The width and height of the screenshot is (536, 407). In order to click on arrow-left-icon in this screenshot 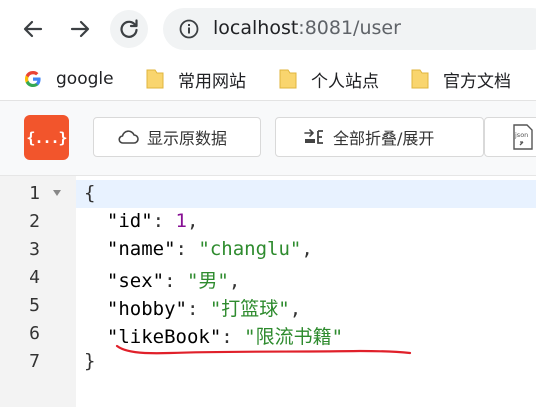, I will do `click(33, 29)`.